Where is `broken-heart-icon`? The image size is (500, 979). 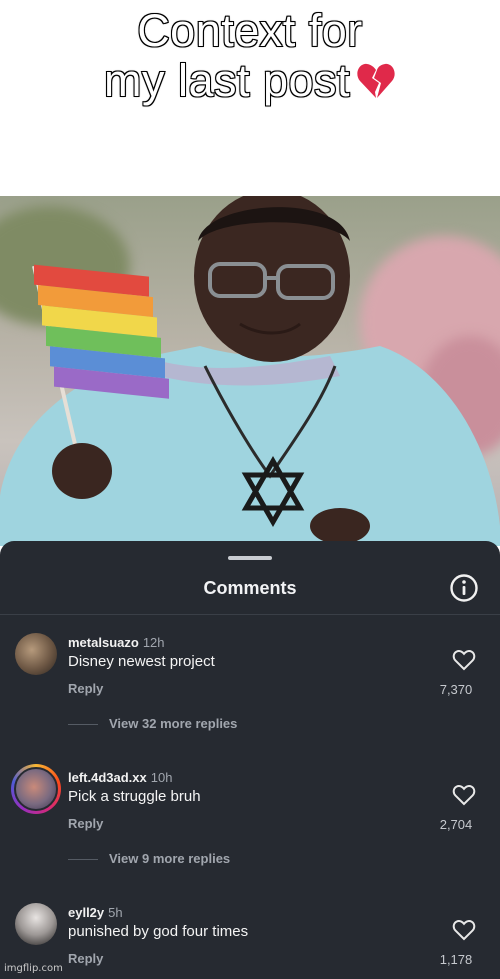
broken-heart-icon is located at coordinates (376, 80).